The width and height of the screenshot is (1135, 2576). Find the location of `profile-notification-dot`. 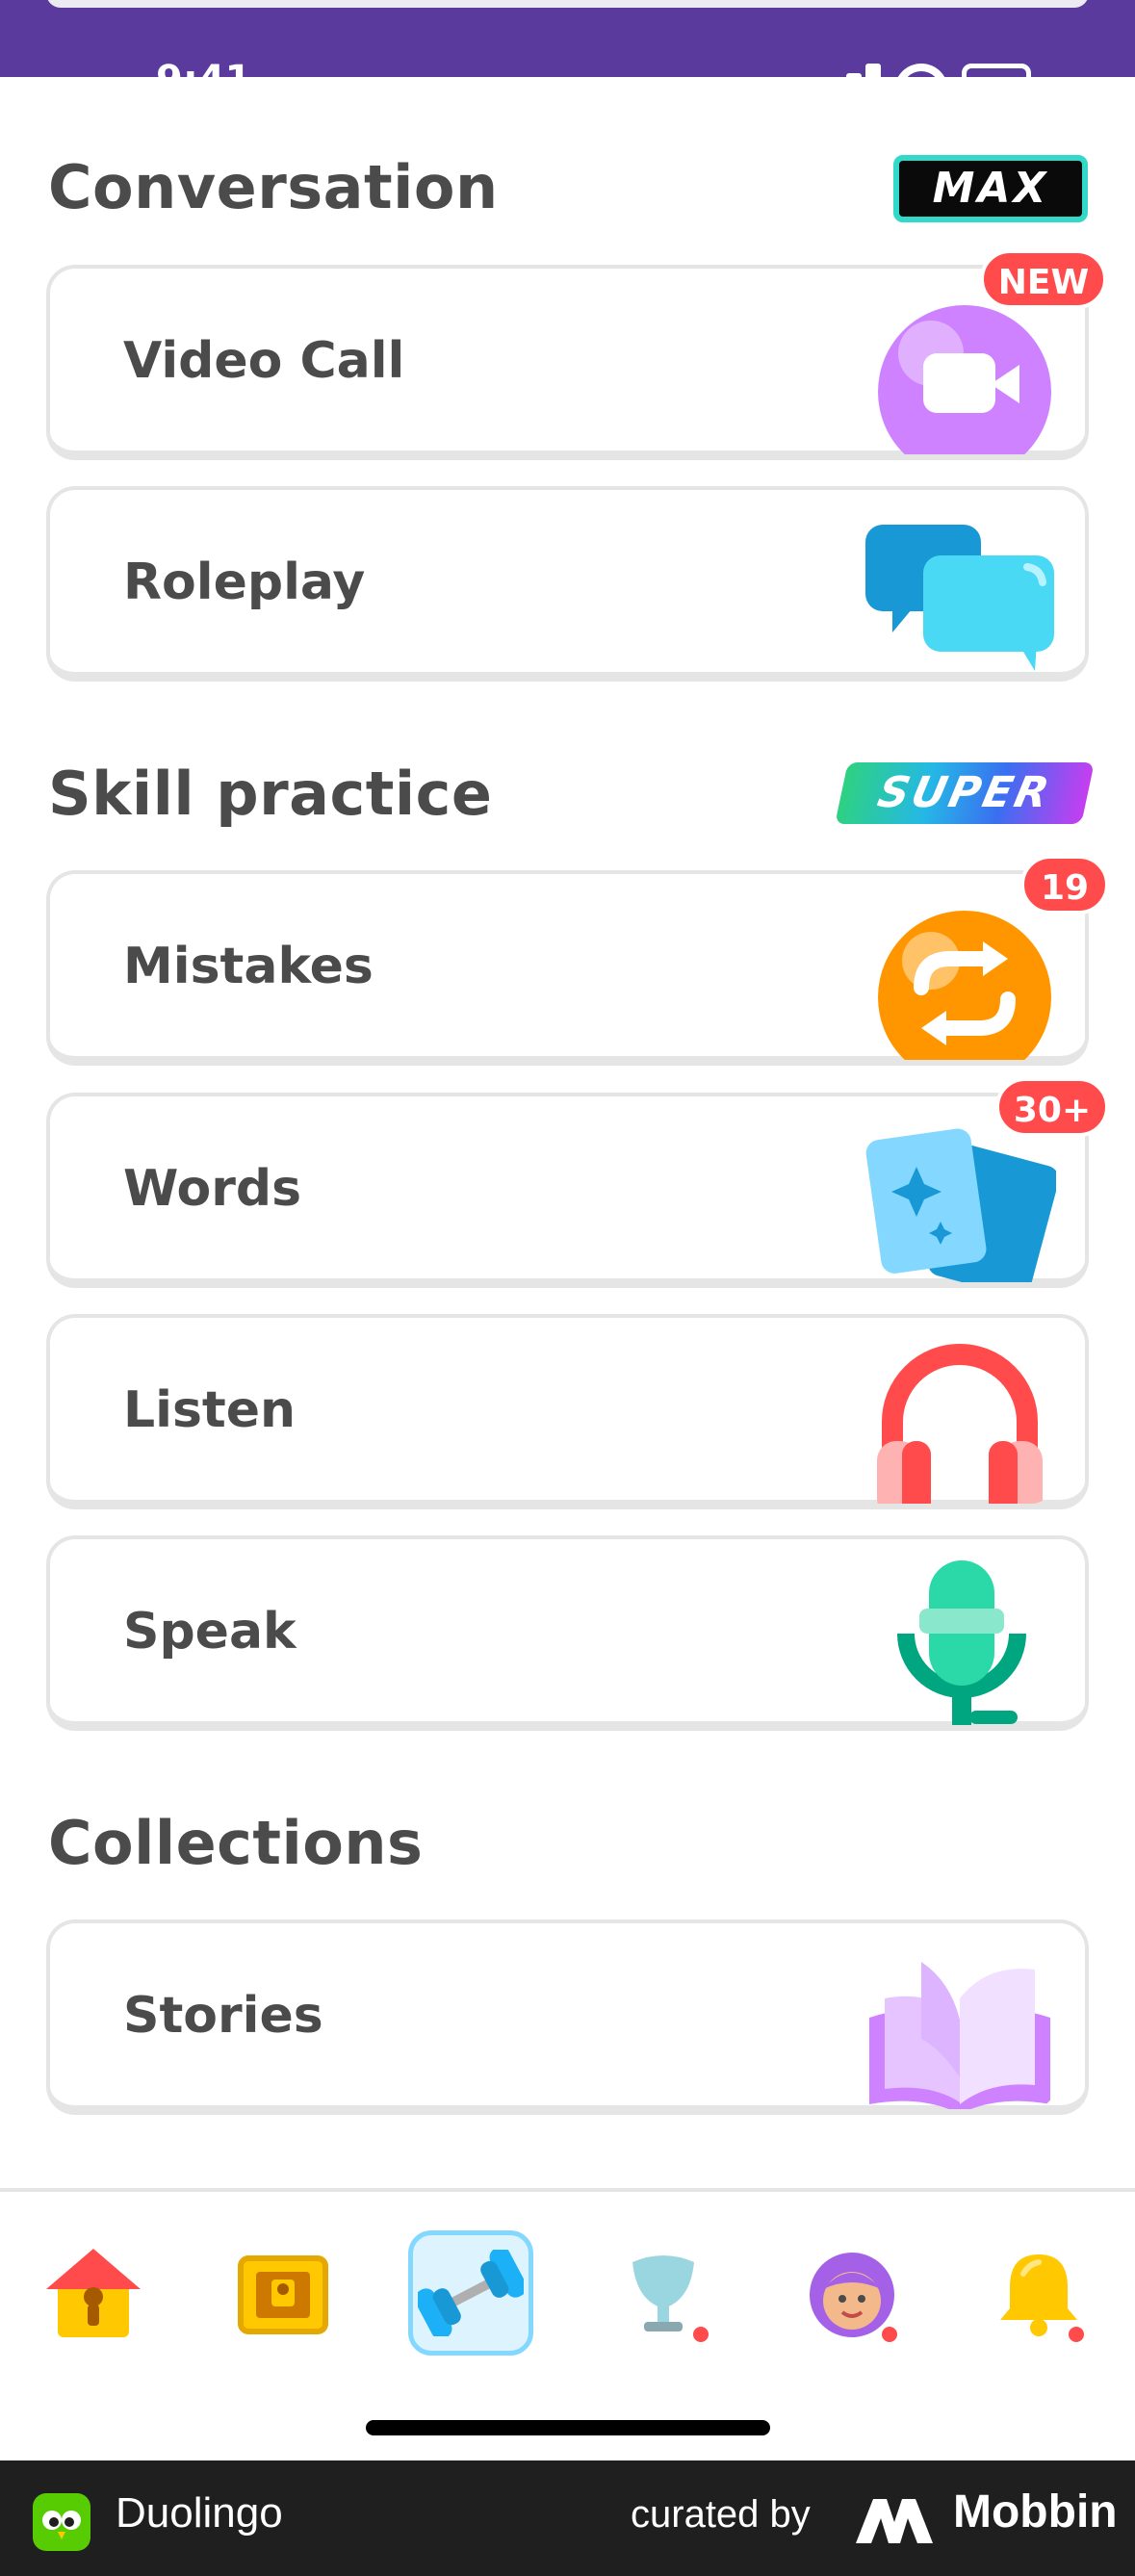

profile-notification-dot is located at coordinates (889, 2334).